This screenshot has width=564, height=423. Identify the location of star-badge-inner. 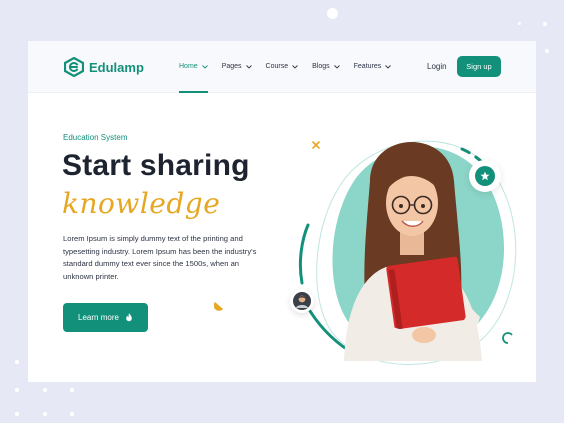
(485, 176).